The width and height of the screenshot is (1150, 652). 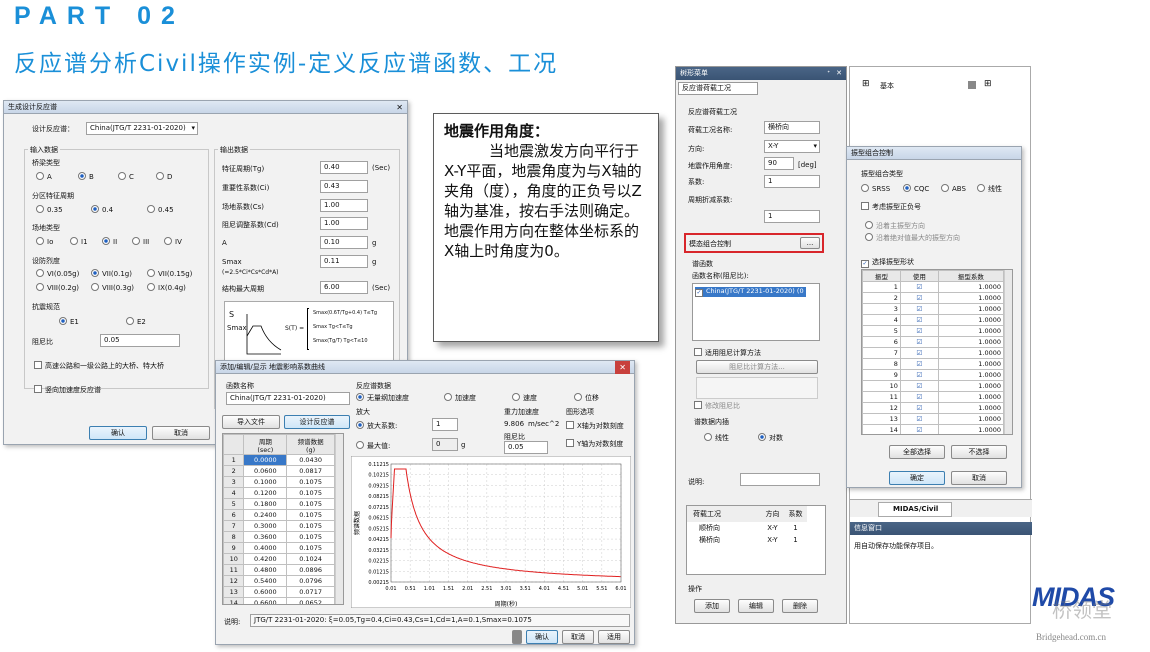 I want to click on site-radio-i1: I1, so click(x=79, y=241).